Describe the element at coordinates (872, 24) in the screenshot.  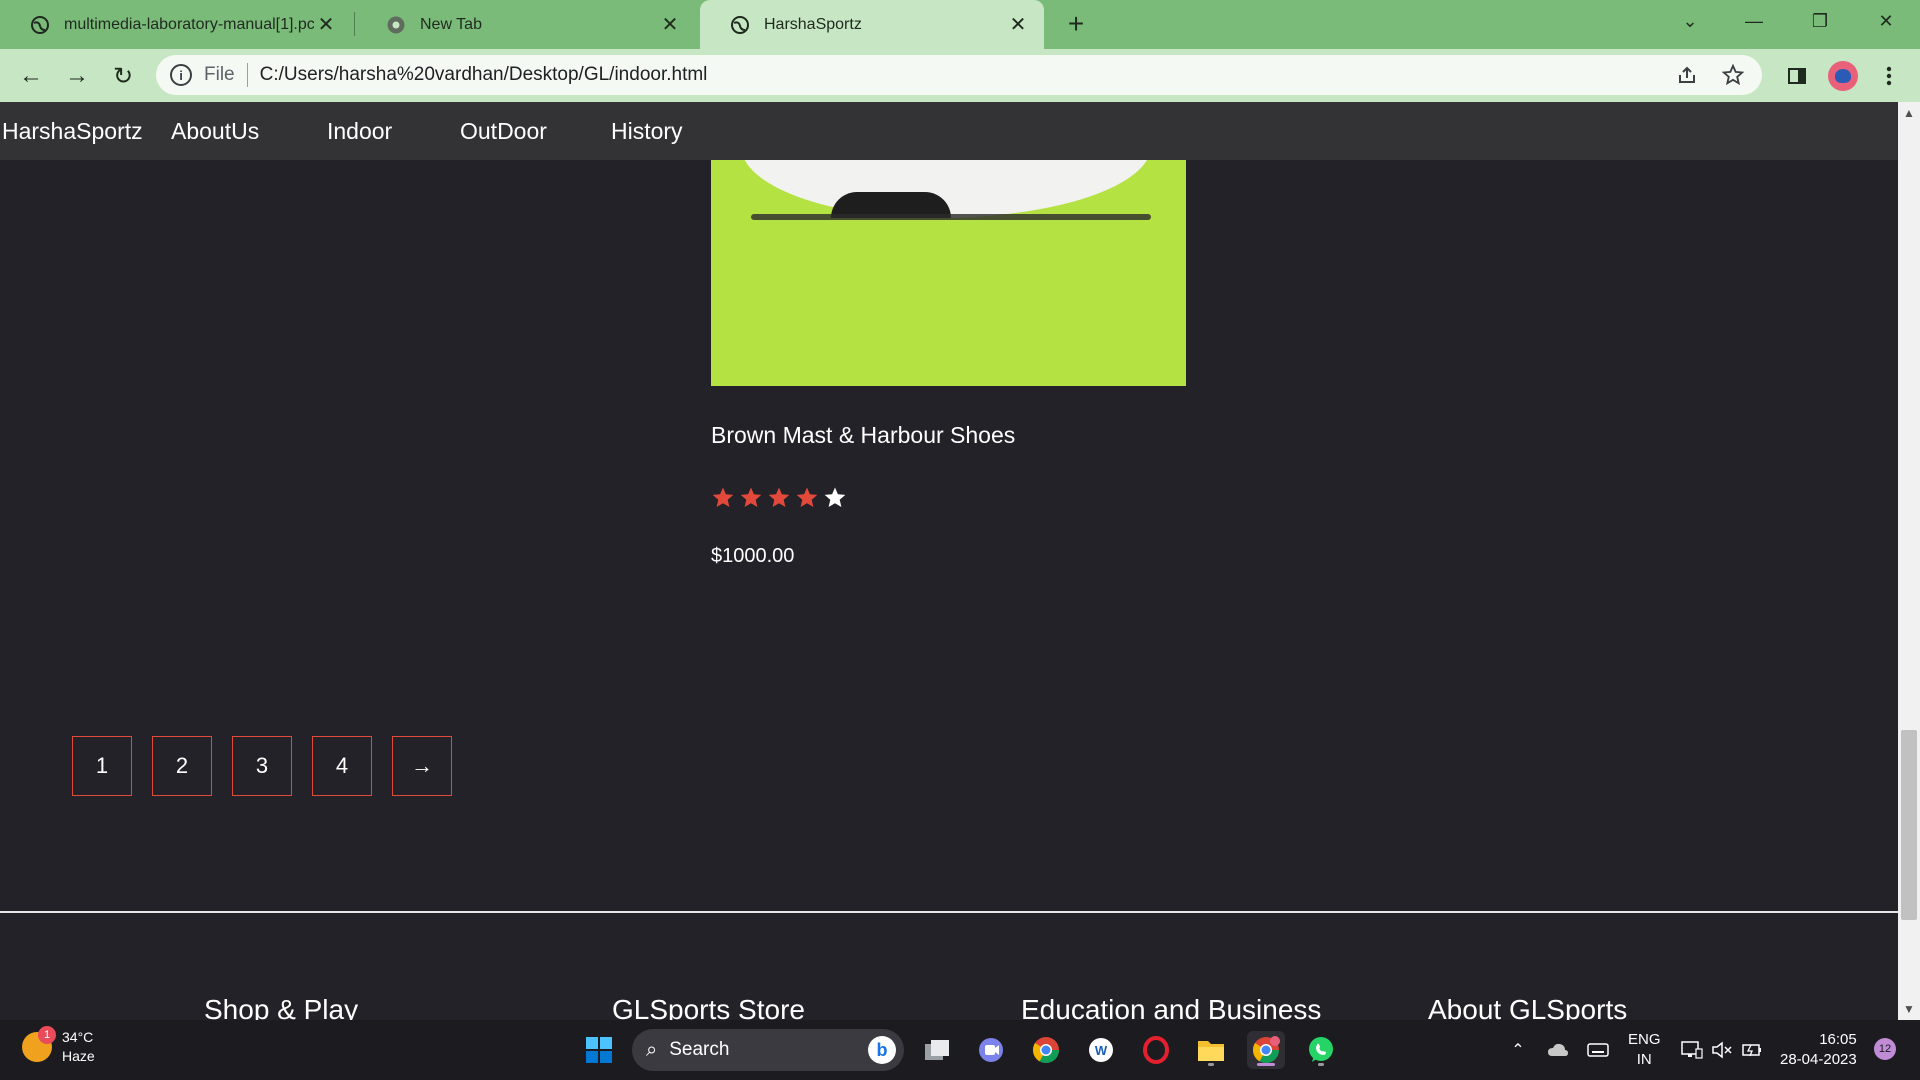
I see `tab-harshasportz: HarshaSportz ✕` at that location.